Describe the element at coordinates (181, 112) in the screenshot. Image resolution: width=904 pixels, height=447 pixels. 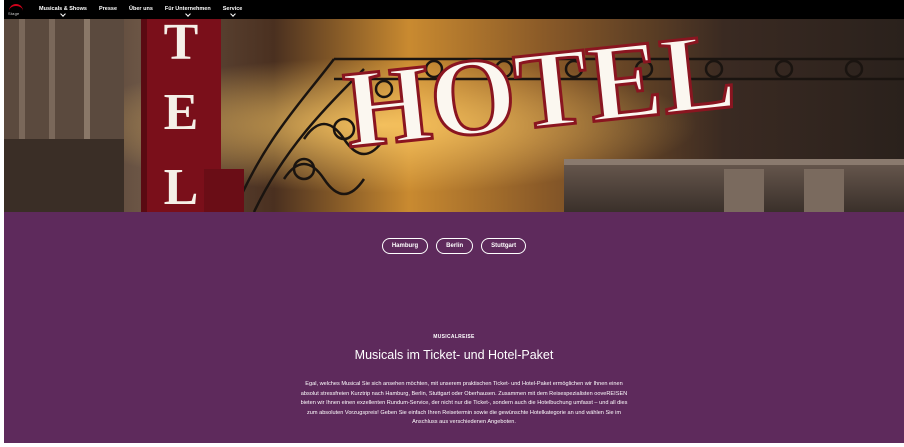
I see `svg-text: E` at that location.